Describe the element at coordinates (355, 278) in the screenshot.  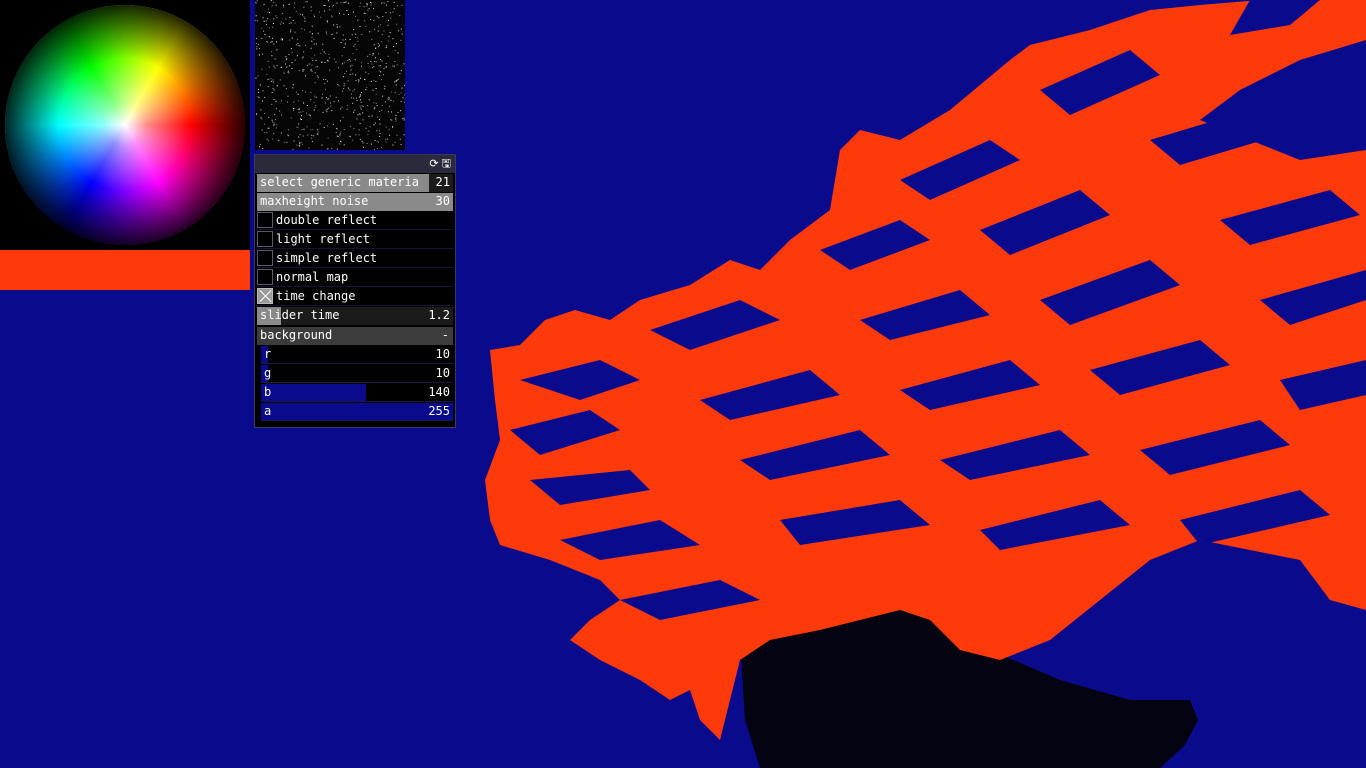
I see `normal-map-toggle: normal map` at that location.